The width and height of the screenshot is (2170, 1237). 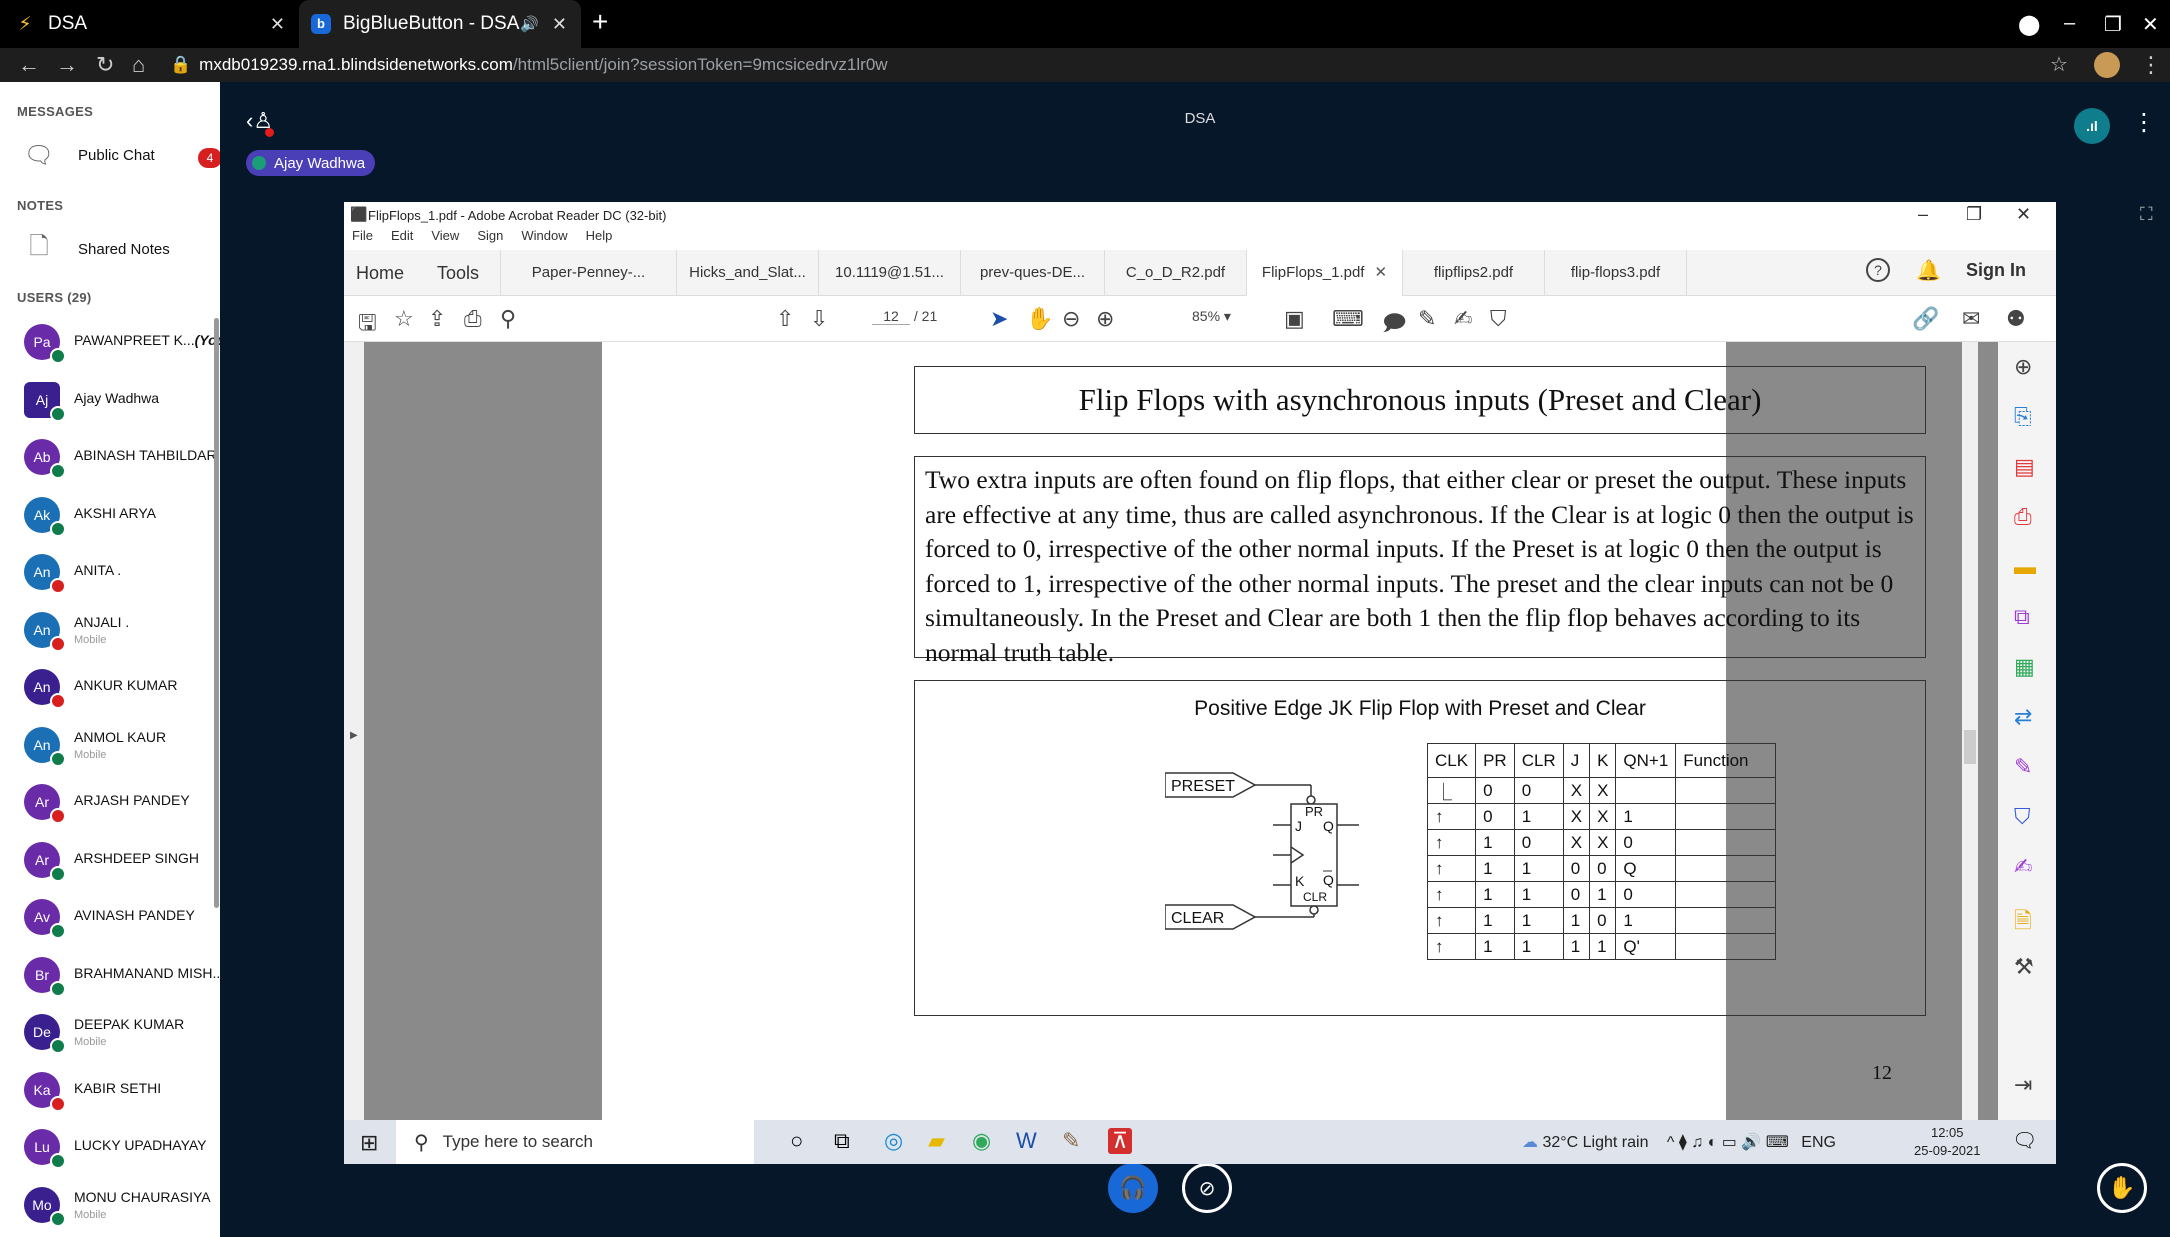 What do you see at coordinates (380, 273) in the screenshot?
I see `acrobat-home-tab: Home` at bounding box center [380, 273].